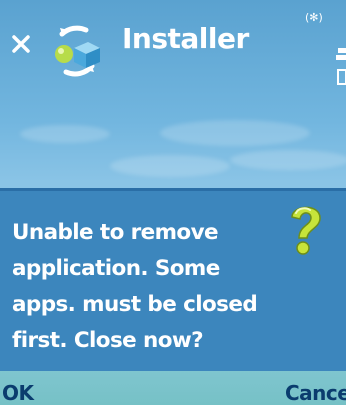  Describe the element at coordinates (135, 304) in the screenshot. I see `dialog-message-line: apps. must be closed` at that location.